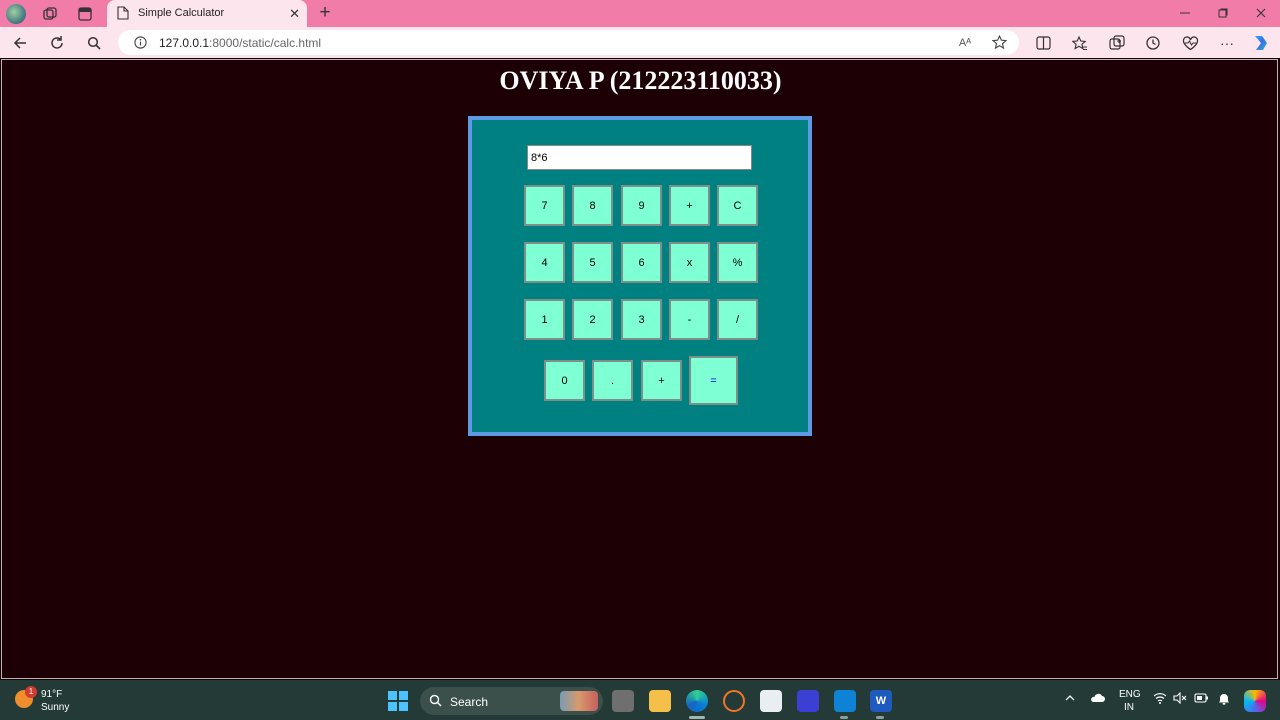 Image resolution: width=1280 pixels, height=720 pixels. What do you see at coordinates (1227, 43) in the screenshot?
I see `more-options-icon: ···` at bounding box center [1227, 43].